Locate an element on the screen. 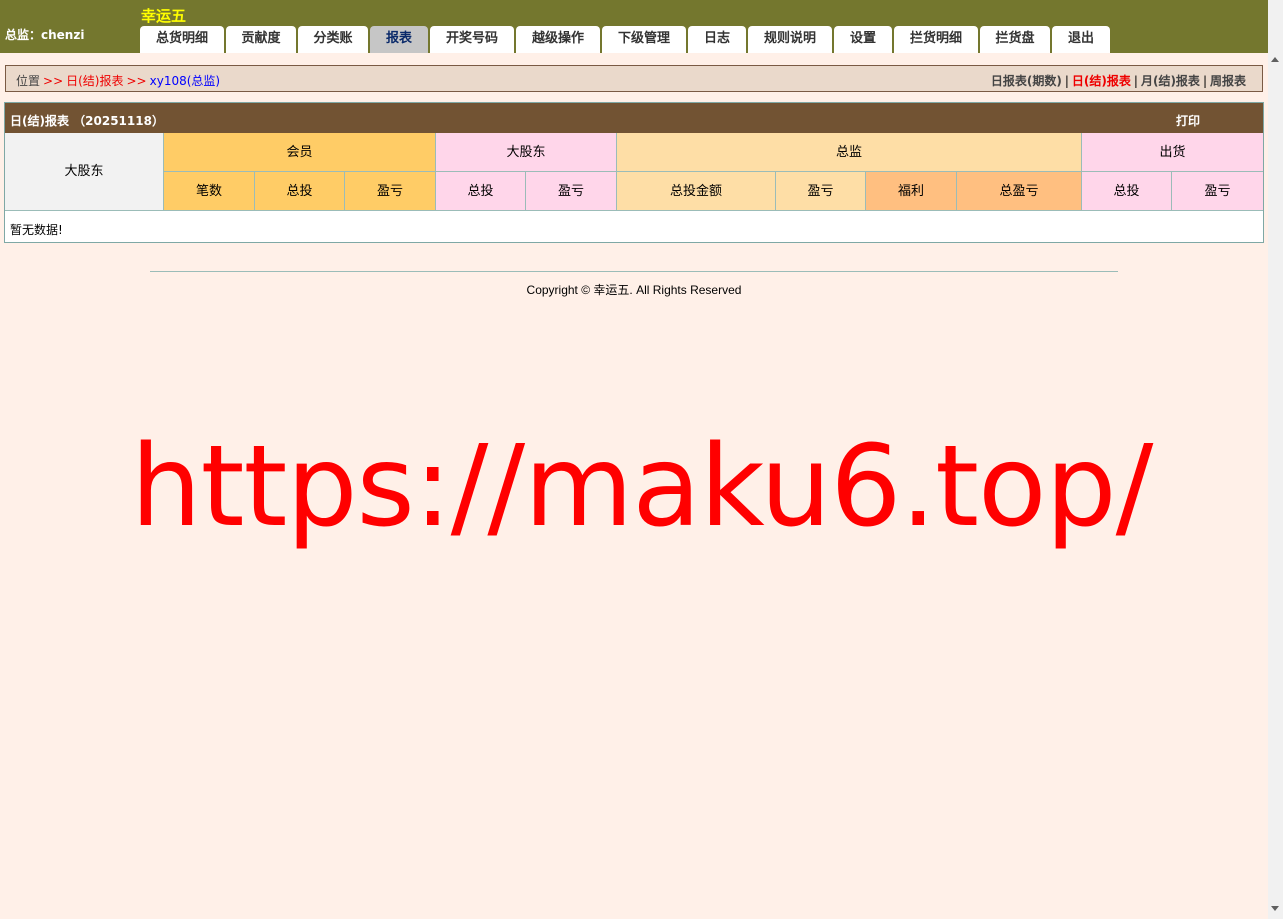  group-director: 总监 is located at coordinates (849, 152).